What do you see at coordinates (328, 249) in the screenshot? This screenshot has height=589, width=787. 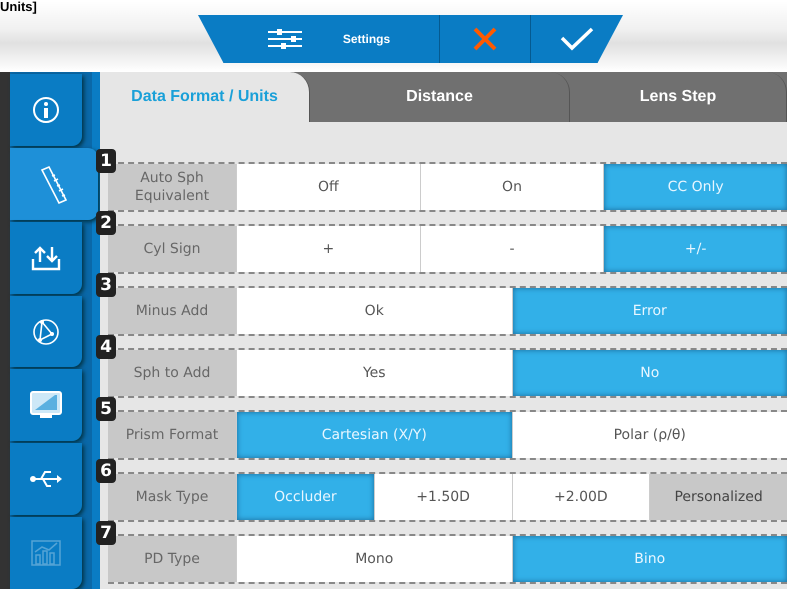 I see `option-button: +` at bounding box center [328, 249].